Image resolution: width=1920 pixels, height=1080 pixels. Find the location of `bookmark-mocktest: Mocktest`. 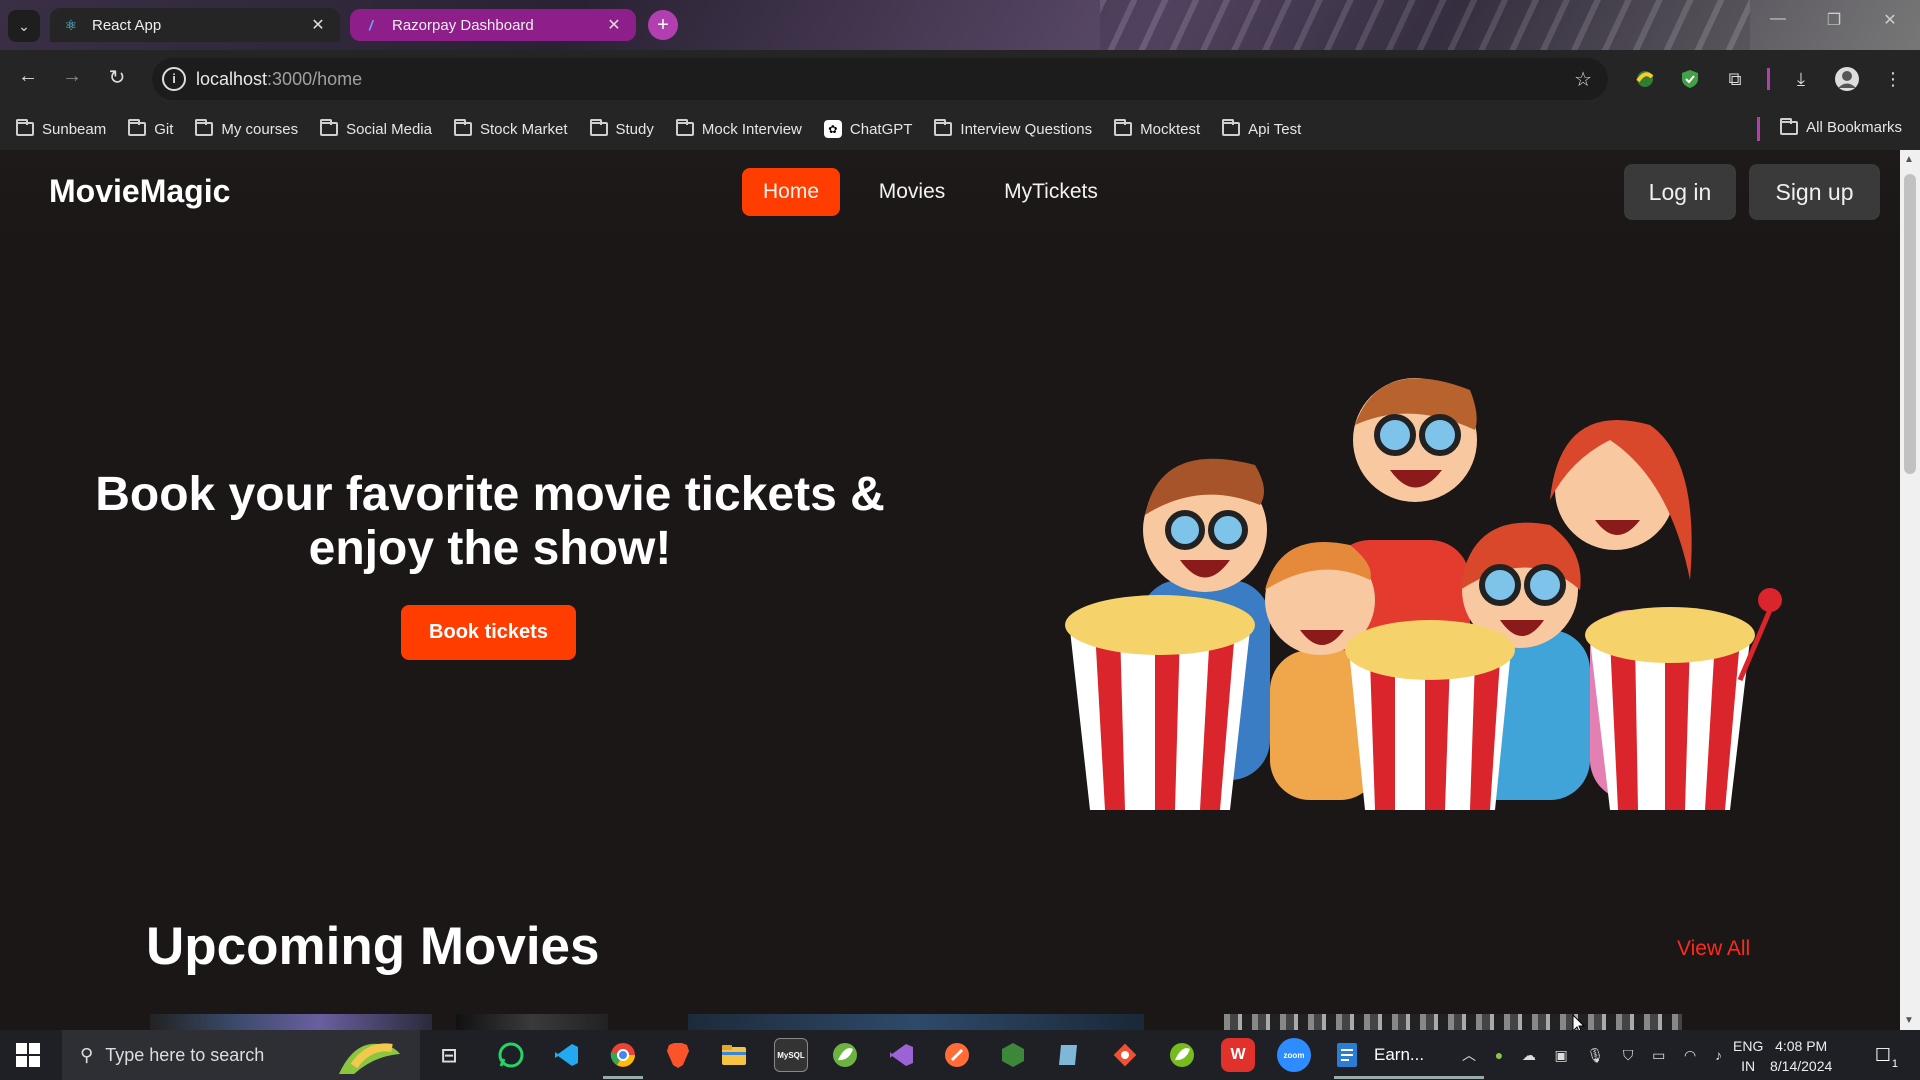

bookmark-mocktest: Mocktest is located at coordinates (1157, 128).